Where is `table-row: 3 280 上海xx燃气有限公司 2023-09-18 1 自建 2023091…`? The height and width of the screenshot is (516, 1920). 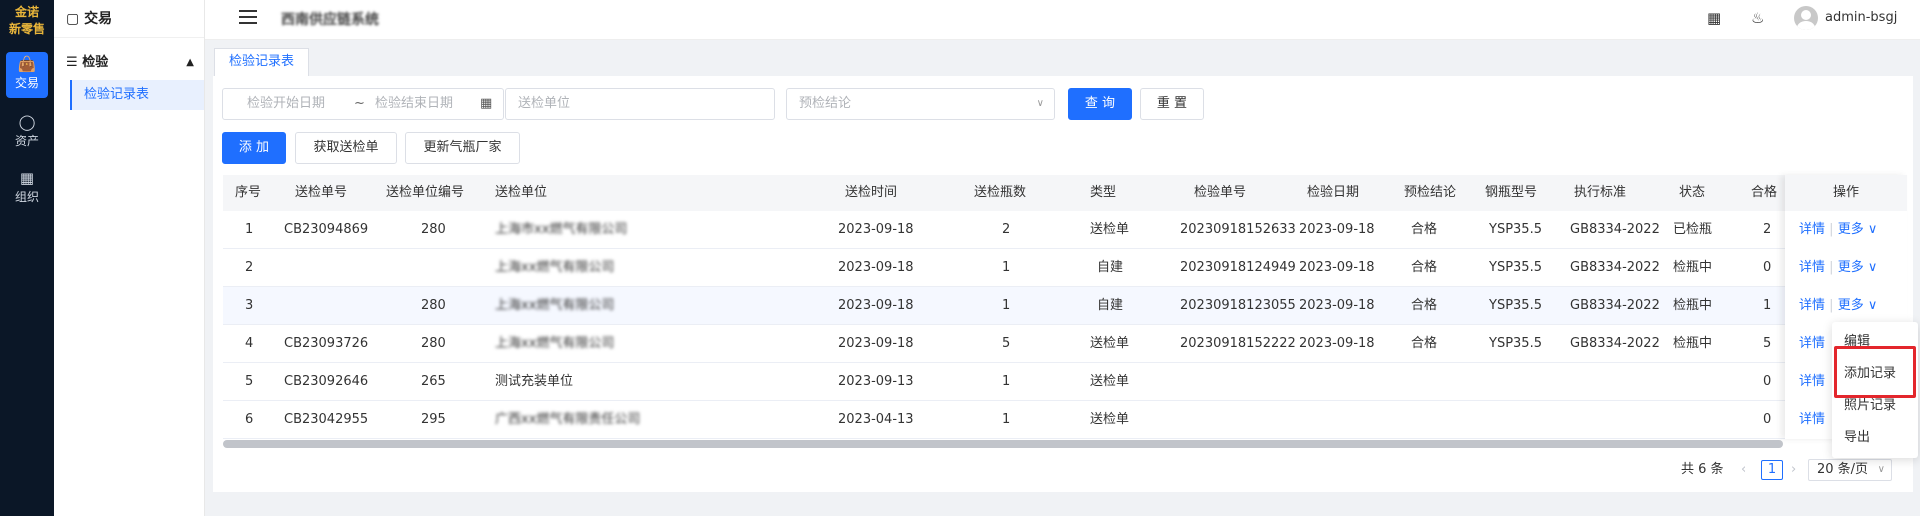
table-row: 3 280 上海xx燃气有限公司 2023-09-18 1 自建 2023091… is located at coordinates (1065, 306).